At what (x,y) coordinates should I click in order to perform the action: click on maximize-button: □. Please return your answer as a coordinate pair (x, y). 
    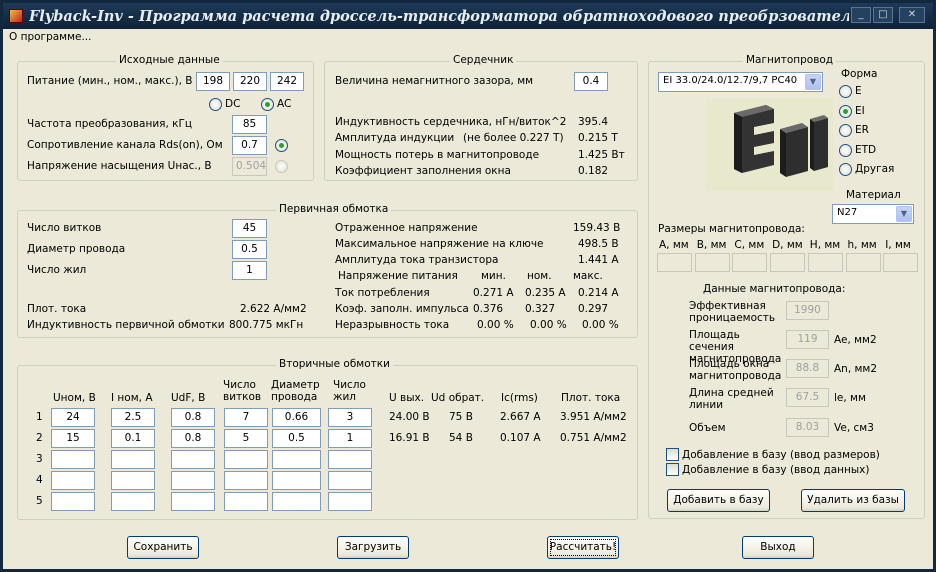
    Looking at the image, I should click on (883, 15).